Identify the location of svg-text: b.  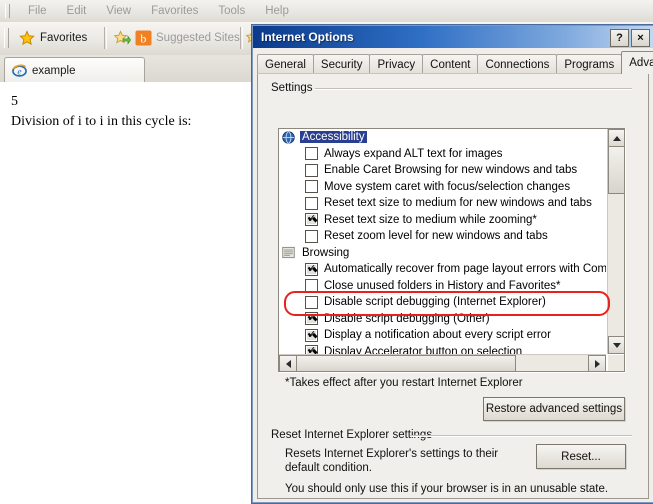
(143, 38).